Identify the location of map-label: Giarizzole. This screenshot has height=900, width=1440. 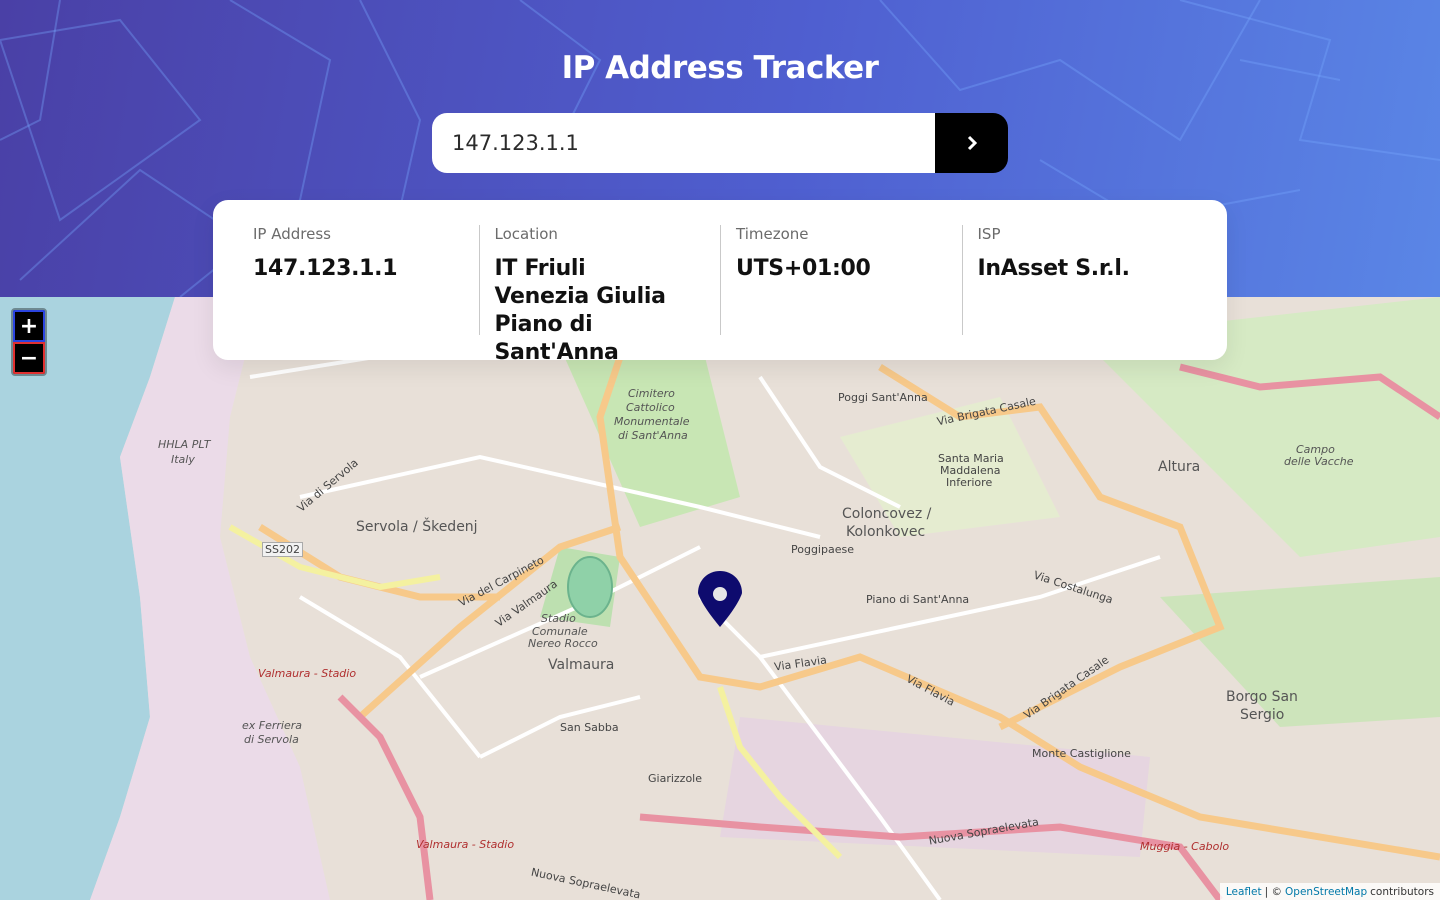
(675, 778).